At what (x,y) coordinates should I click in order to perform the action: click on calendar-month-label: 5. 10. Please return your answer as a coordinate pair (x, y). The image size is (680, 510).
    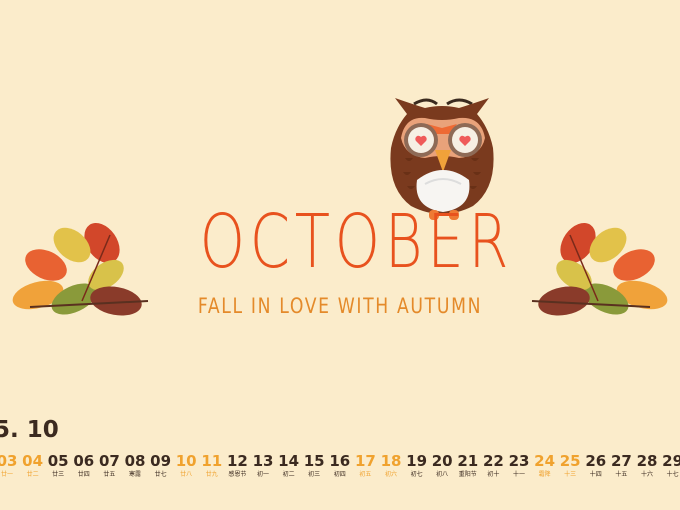
    Looking at the image, I should click on (29, 430).